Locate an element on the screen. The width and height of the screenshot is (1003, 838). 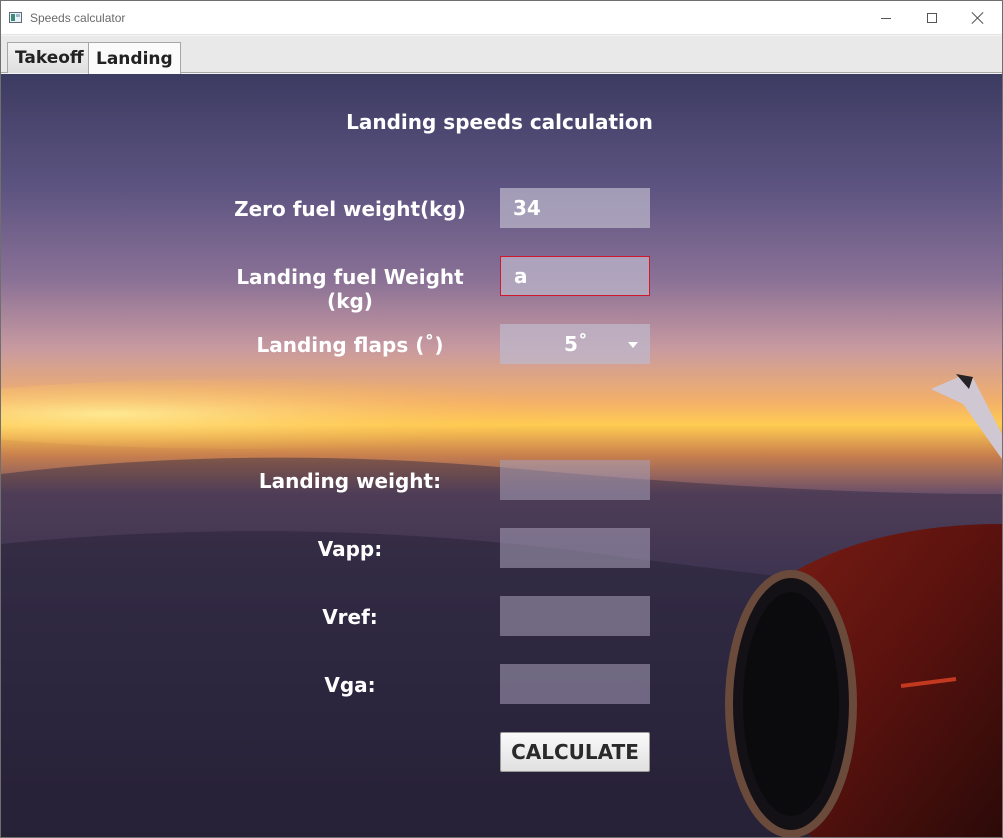
landing-weight-output is located at coordinates (575, 480).